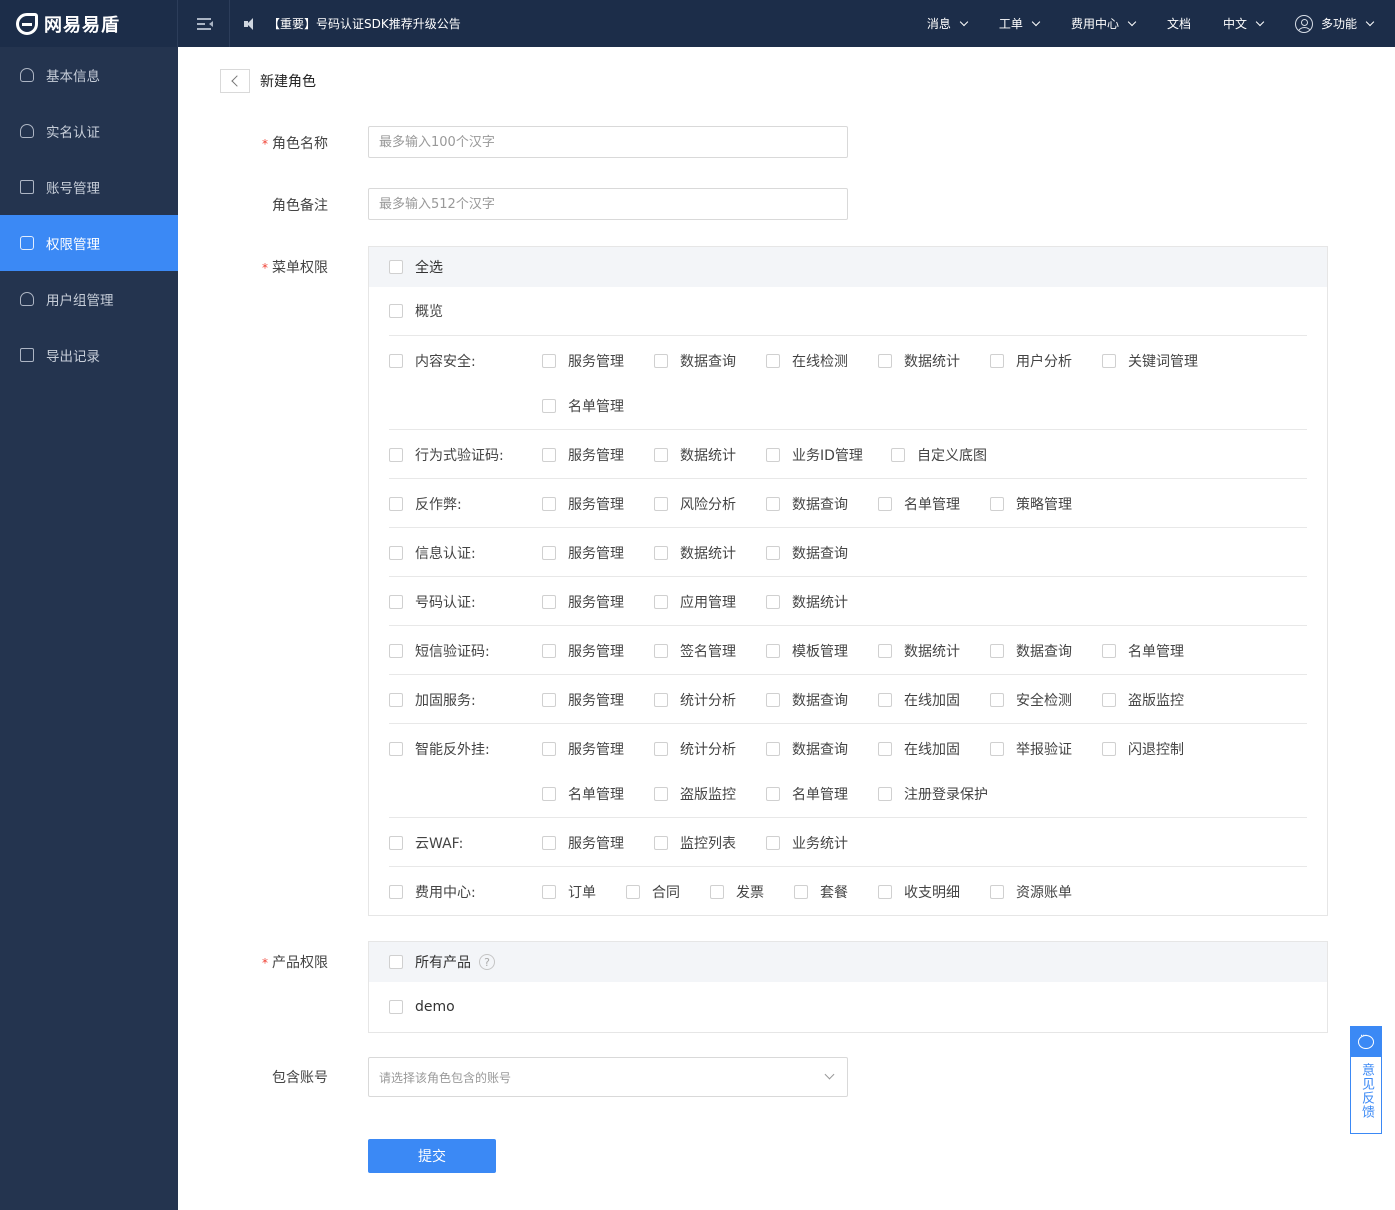 The image size is (1395, 1210). I want to click on all-products-row: 所有产品 ?, so click(848, 962).